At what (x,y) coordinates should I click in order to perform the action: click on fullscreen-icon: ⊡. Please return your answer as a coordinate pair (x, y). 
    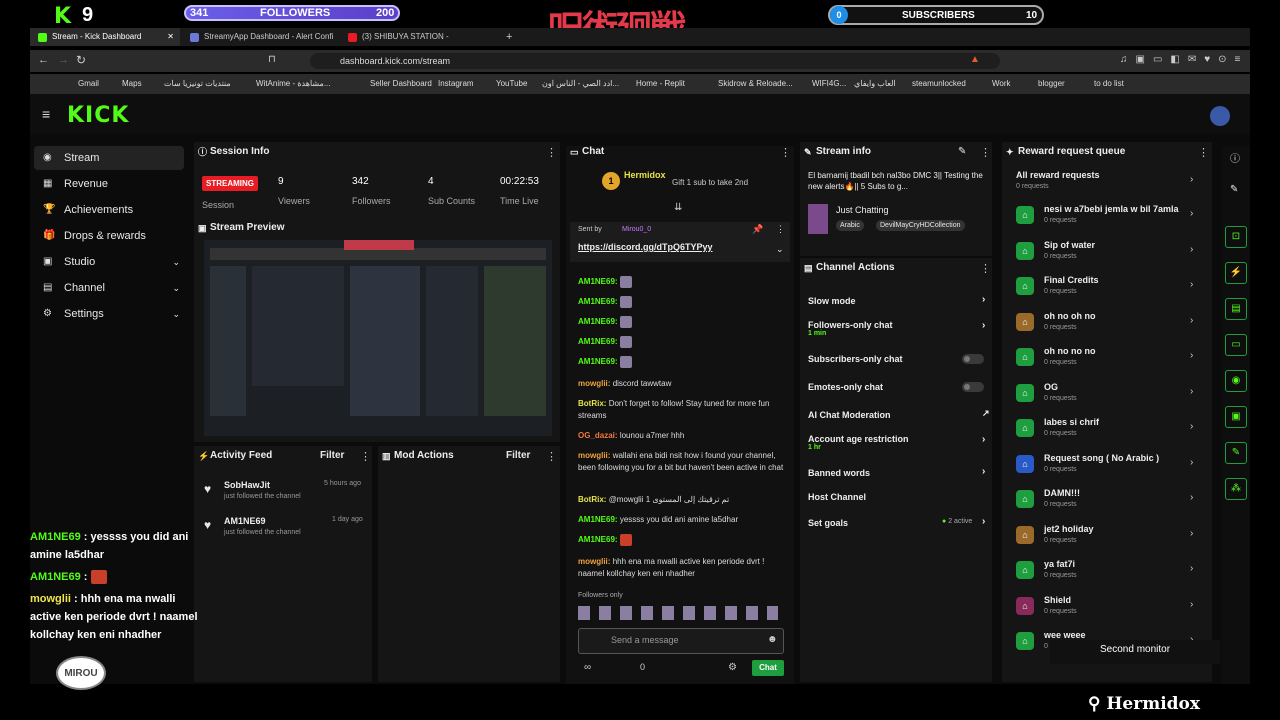
    Looking at the image, I should click on (1236, 237).